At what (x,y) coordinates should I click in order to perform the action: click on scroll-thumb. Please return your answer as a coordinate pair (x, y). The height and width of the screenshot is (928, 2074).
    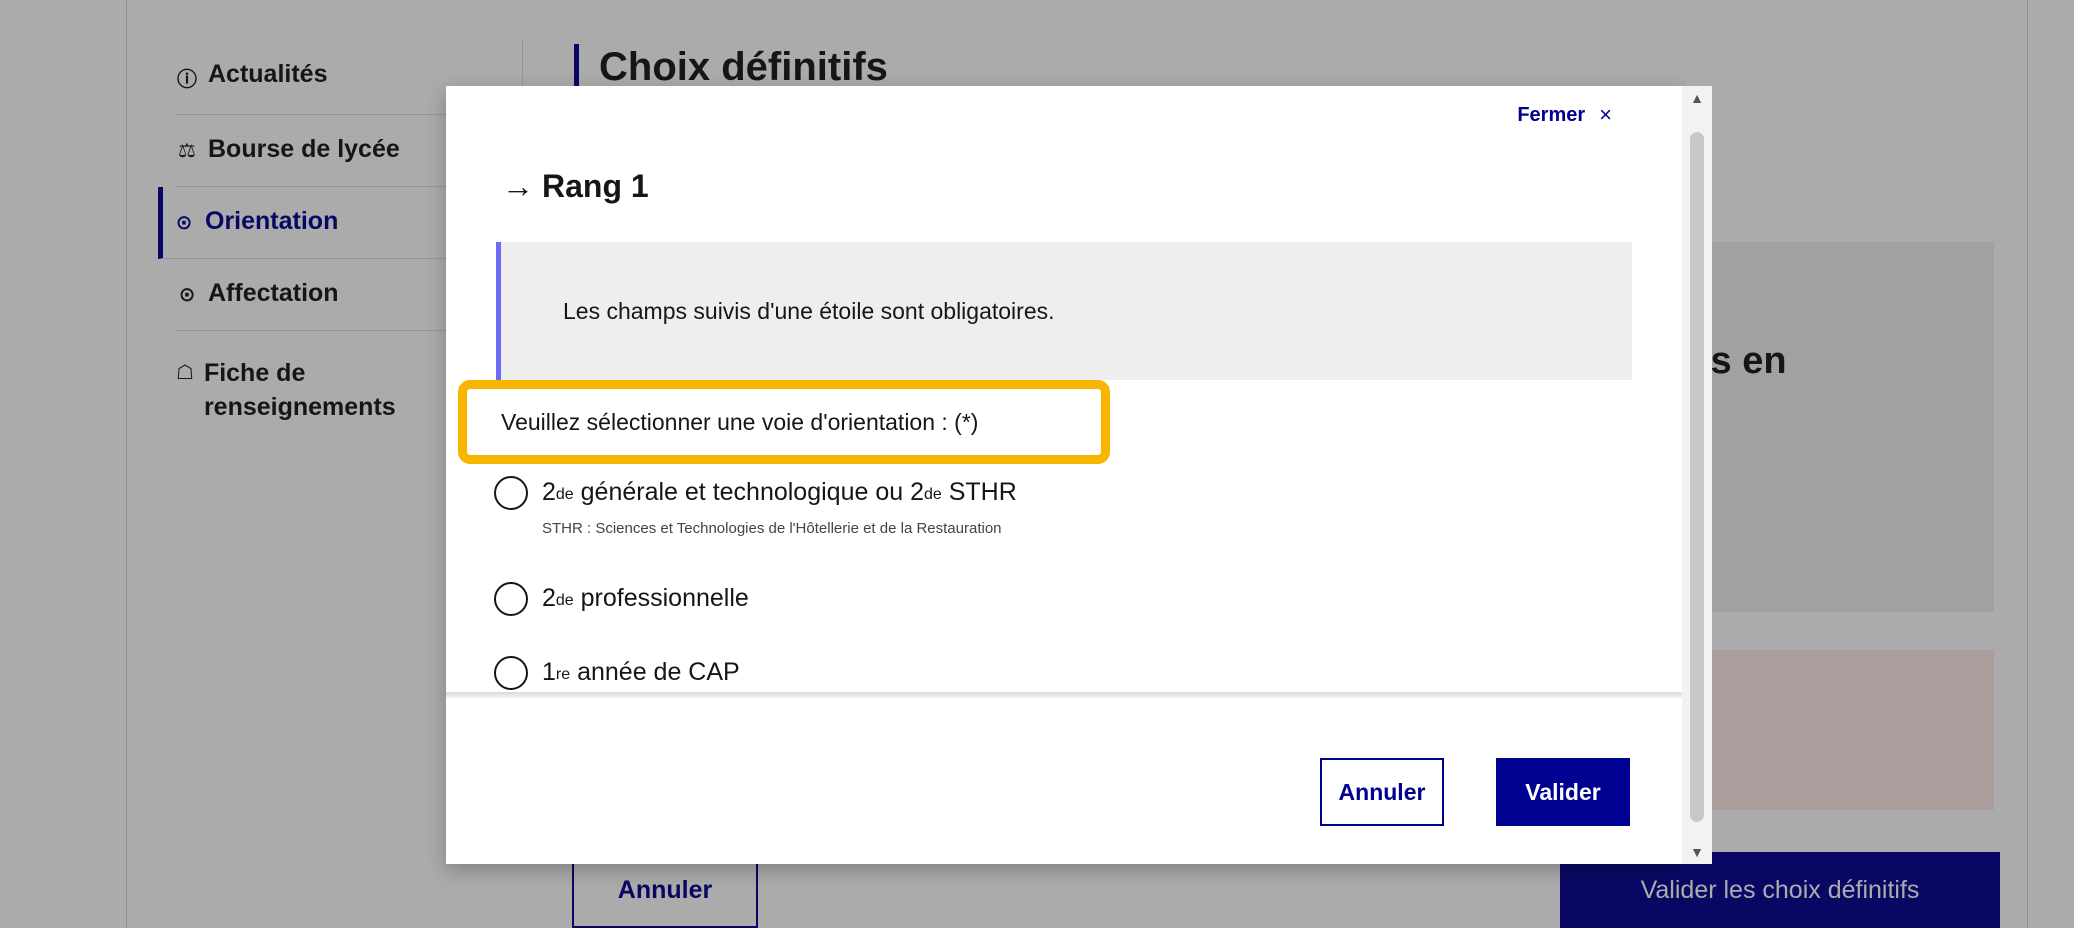
    Looking at the image, I should click on (1697, 477).